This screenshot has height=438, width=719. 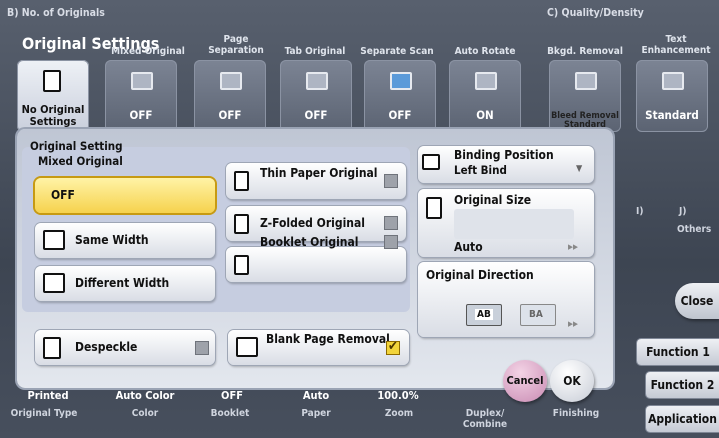 What do you see at coordinates (514, 224) in the screenshot?
I see `original-size-preview` at bounding box center [514, 224].